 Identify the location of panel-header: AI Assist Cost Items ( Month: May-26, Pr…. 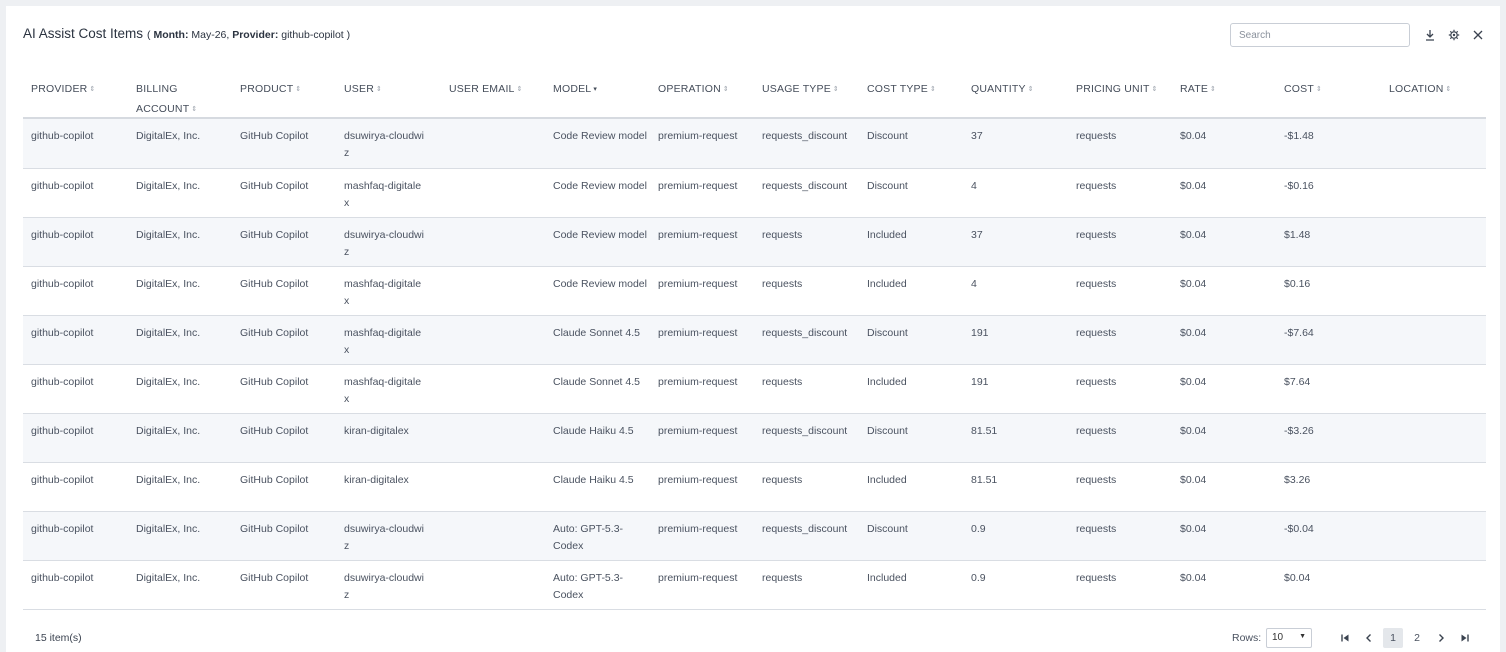
(186, 36).